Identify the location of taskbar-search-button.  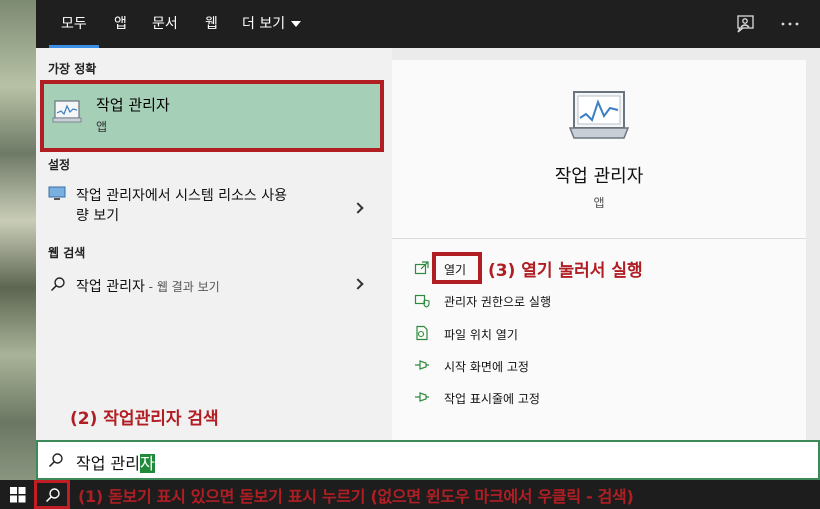
(52, 494).